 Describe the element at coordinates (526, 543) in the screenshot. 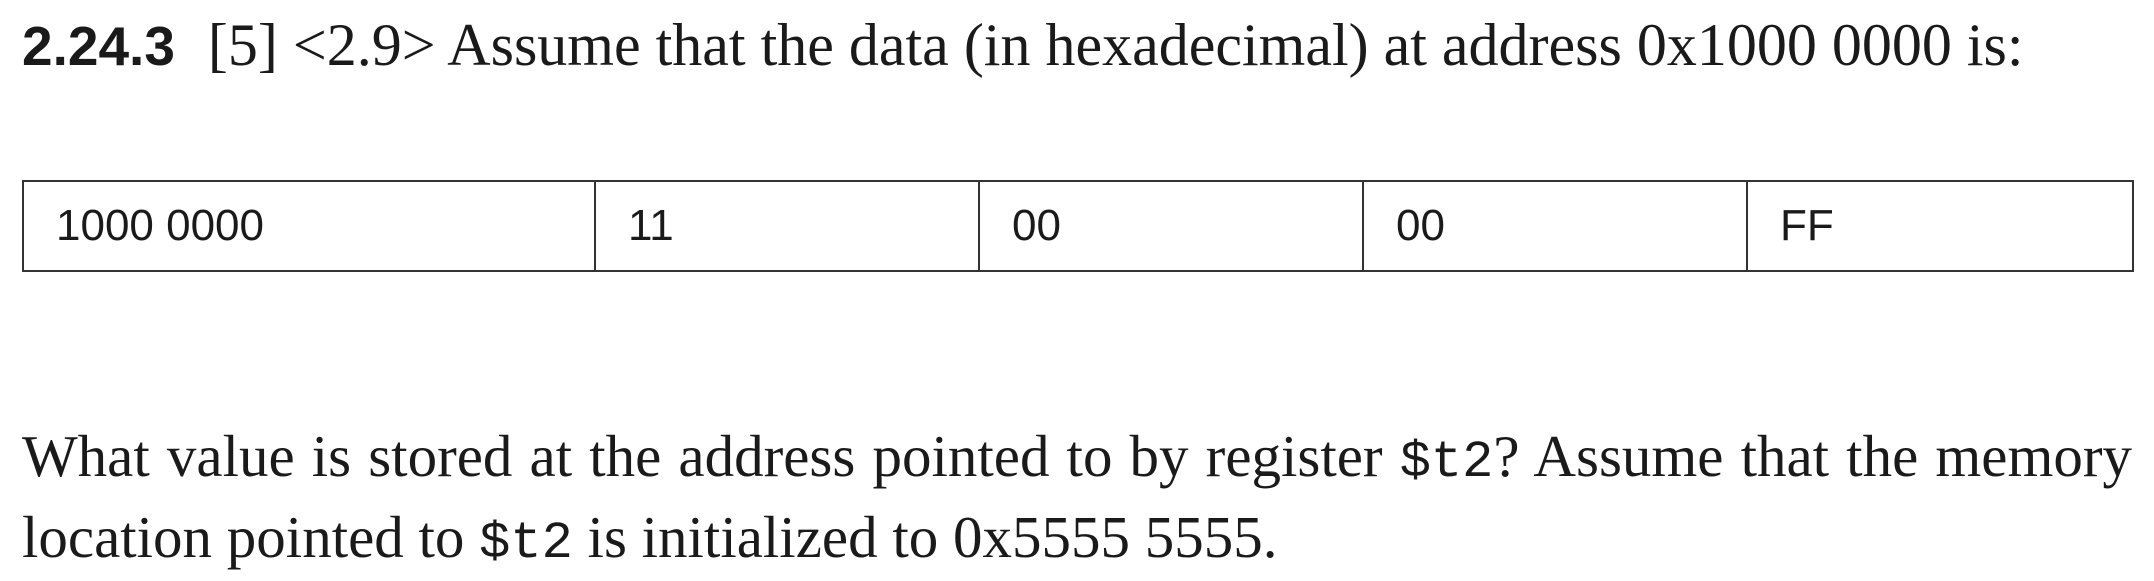

I see `register-t2-second: $t2` at that location.